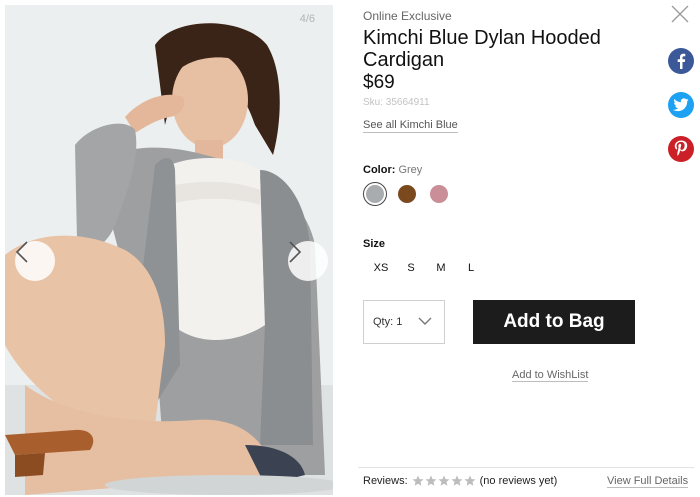 Image resolution: width=700 pixels, height=497 pixels. What do you see at coordinates (35, 261) in the screenshot?
I see `previous-image-button` at bounding box center [35, 261].